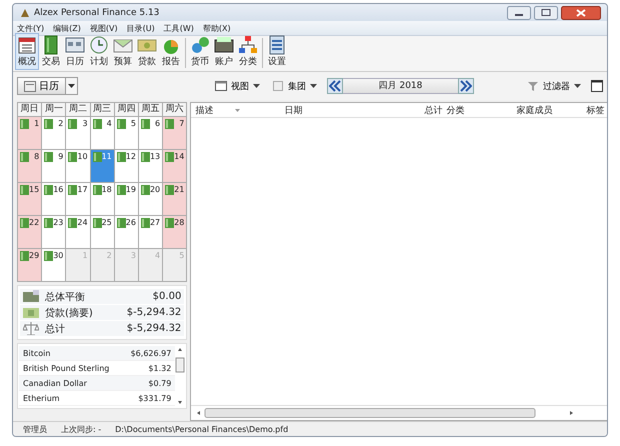 This screenshot has width=620, height=446. Describe the element at coordinates (99, 51) in the screenshot. I see `toolbar-button: 计划` at that location.